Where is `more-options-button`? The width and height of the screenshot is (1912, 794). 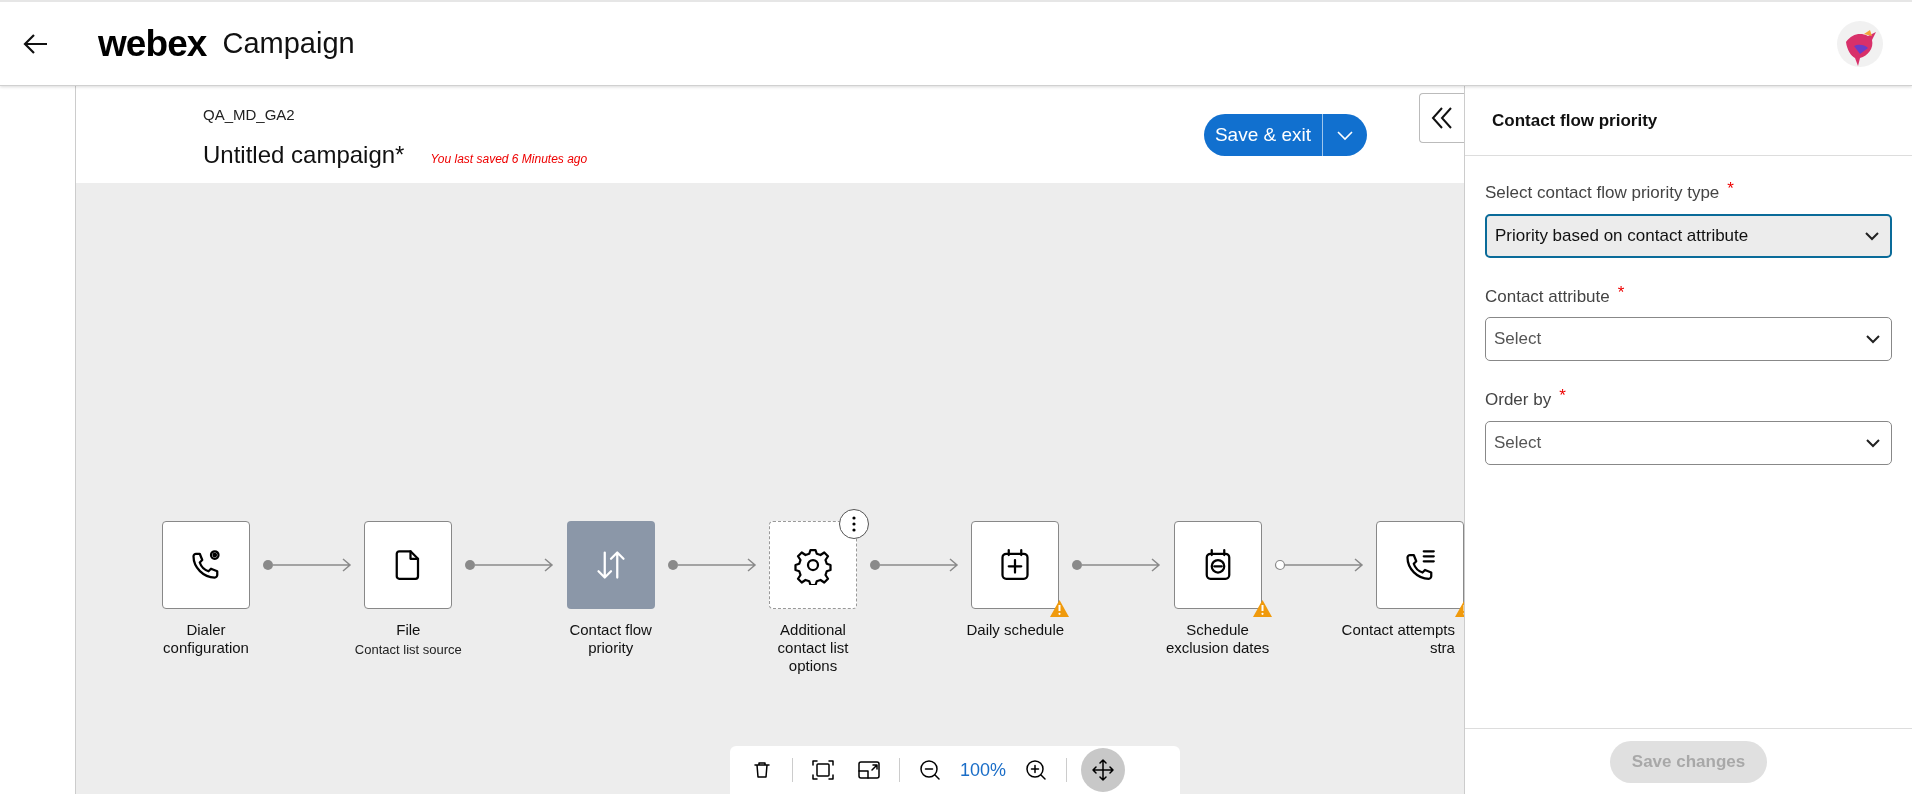 more-options-button is located at coordinates (854, 524).